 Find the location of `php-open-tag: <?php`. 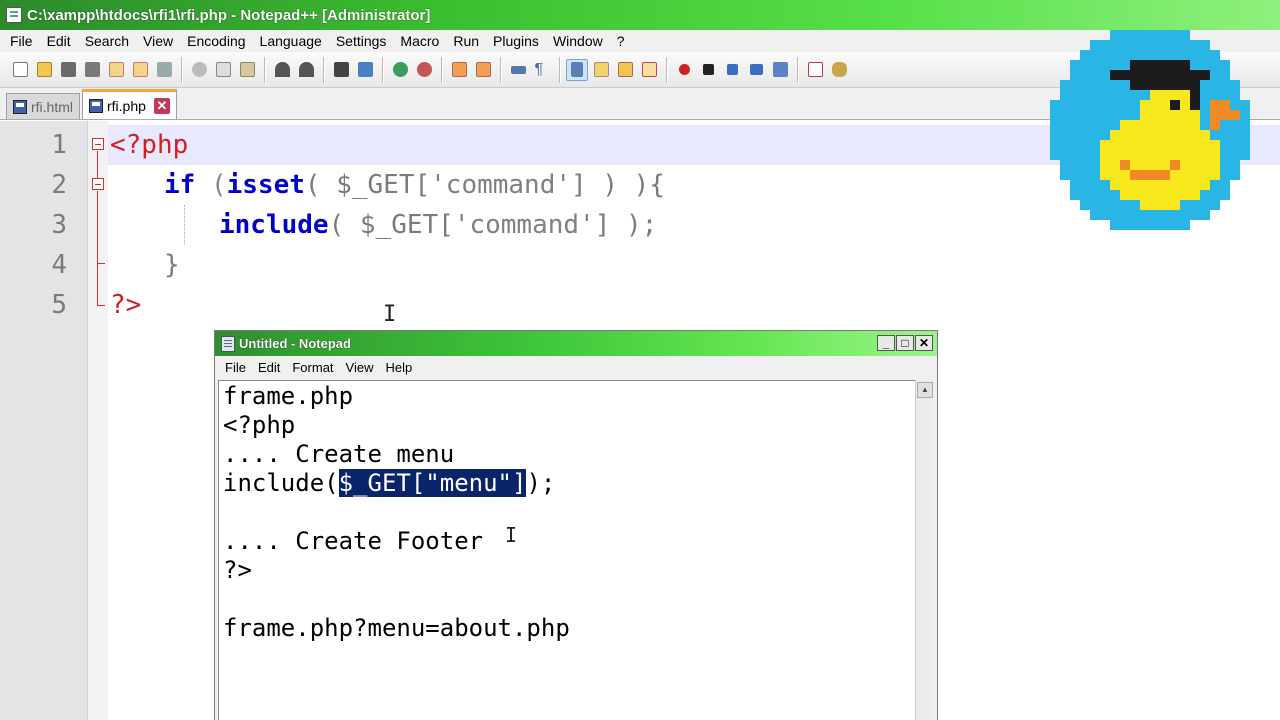

php-open-tag: <?php is located at coordinates (149, 145).